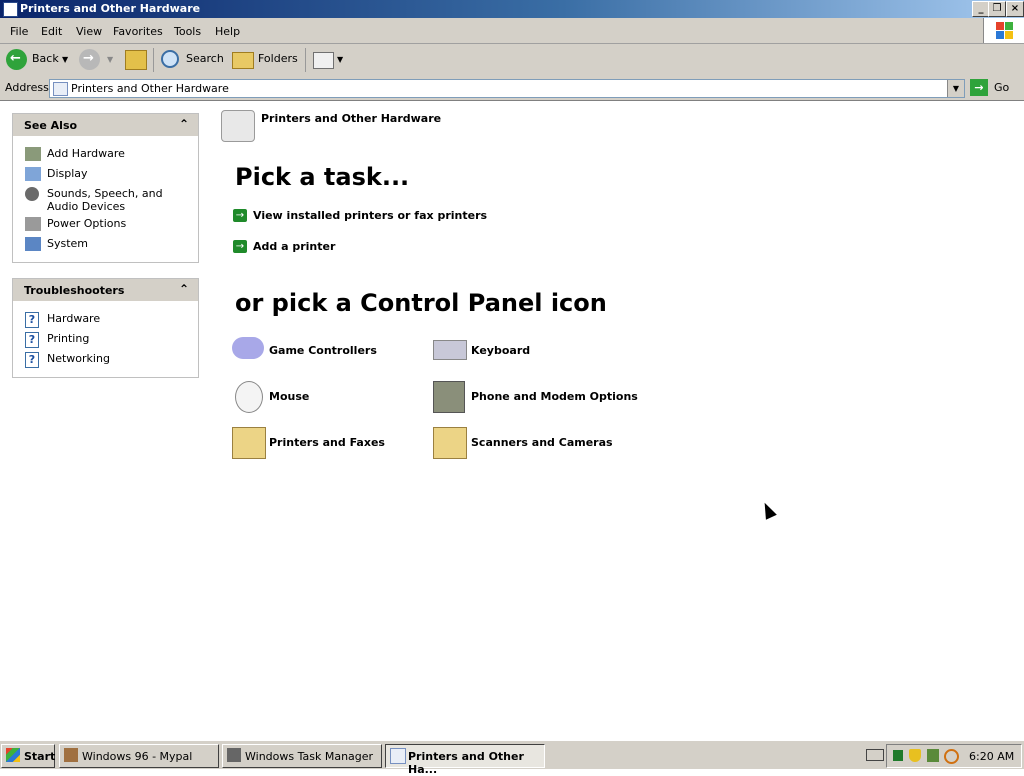 This screenshot has width=1024, height=776. What do you see at coordinates (248, 348) in the screenshot?
I see `game-controller-icon` at bounding box center [248, 348].